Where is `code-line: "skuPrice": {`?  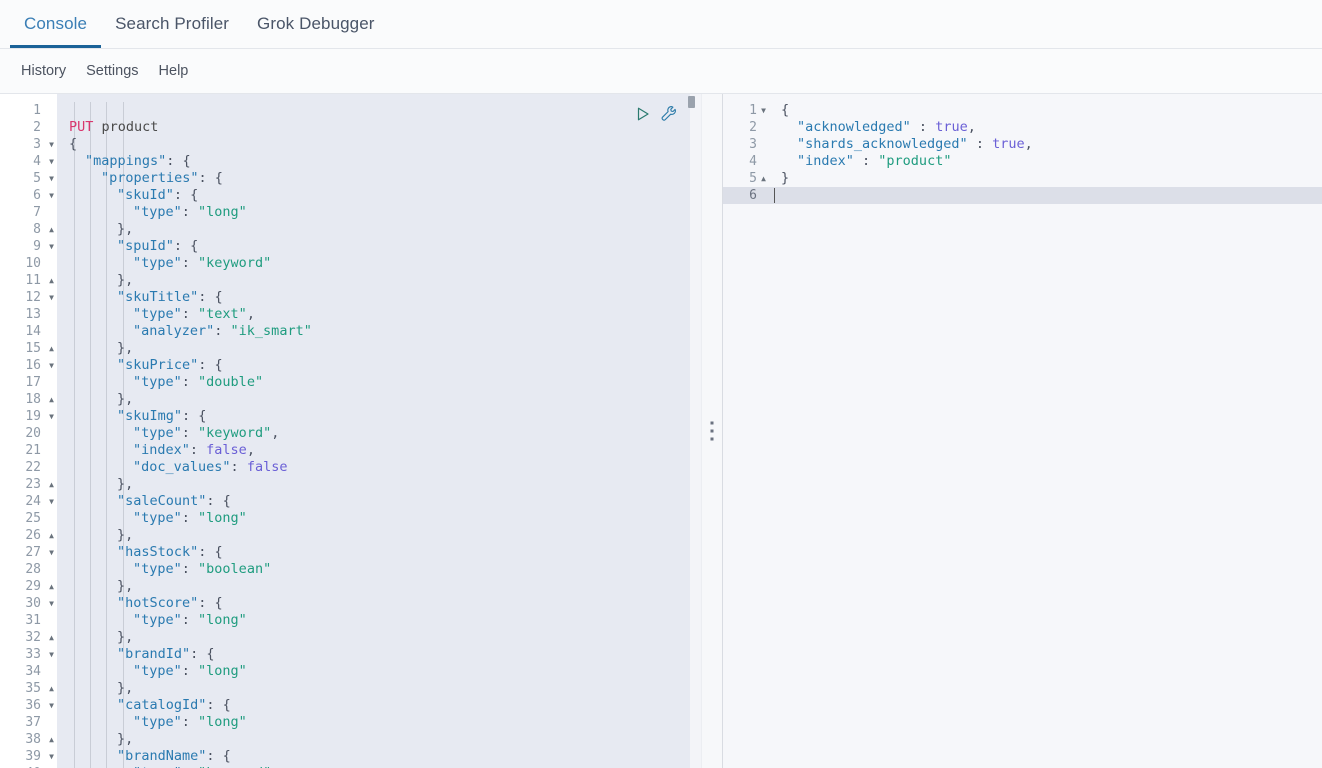 code-line: "skuPrice": { is located at coordinates (379, 365).